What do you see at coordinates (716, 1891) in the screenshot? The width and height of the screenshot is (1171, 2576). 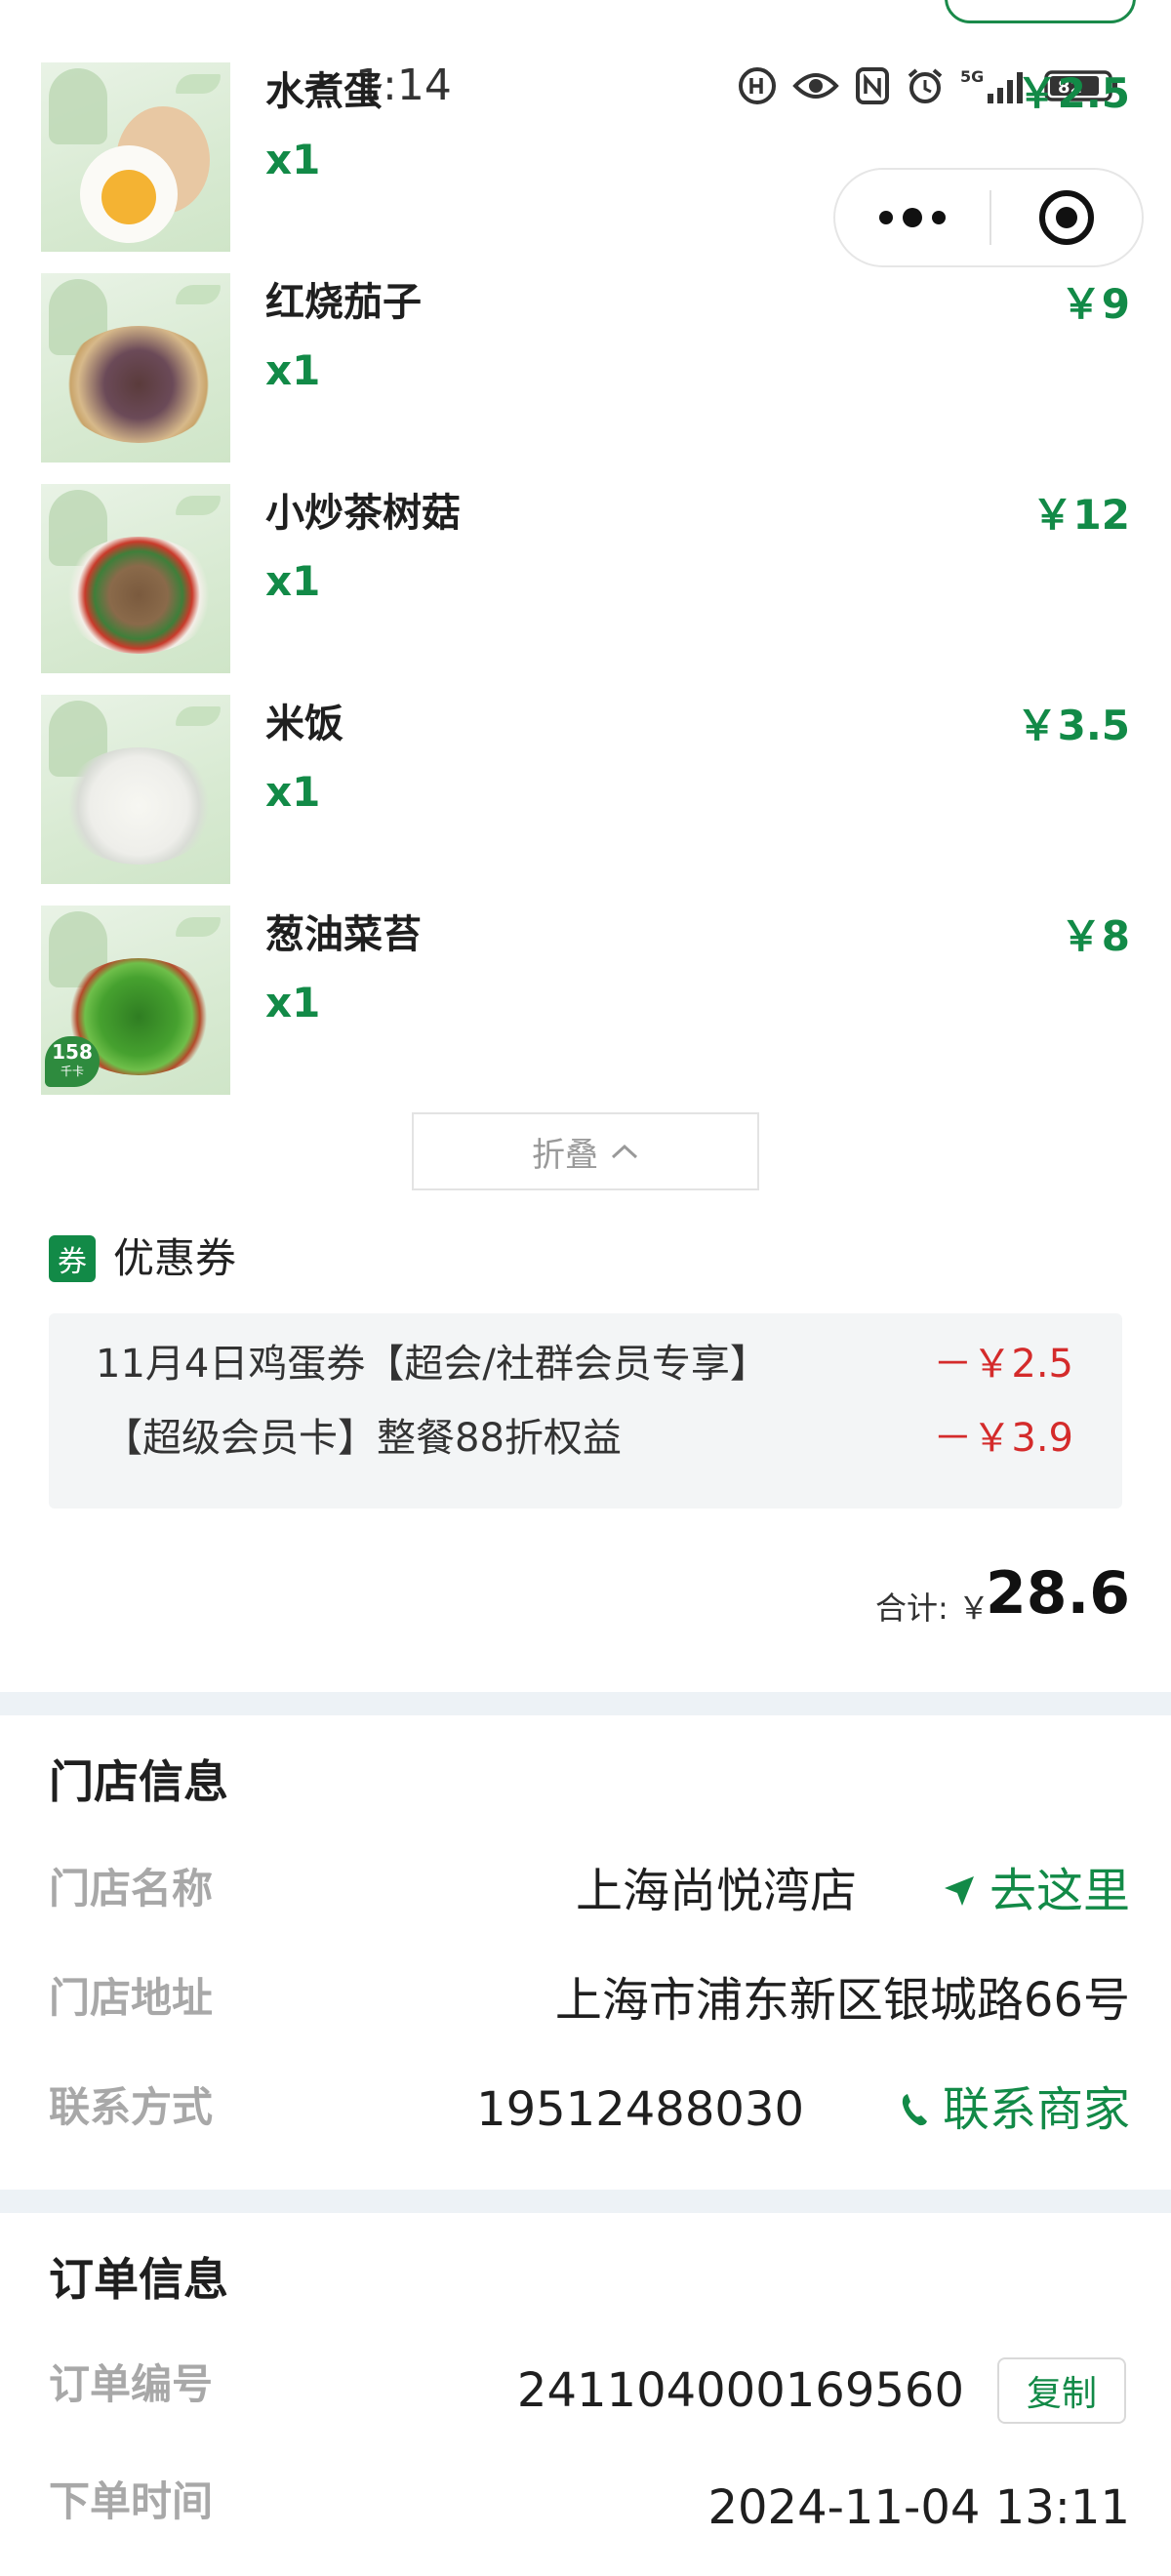 I see `store-name: 上海尚悦湾店` at bounding box center [716, 1891].